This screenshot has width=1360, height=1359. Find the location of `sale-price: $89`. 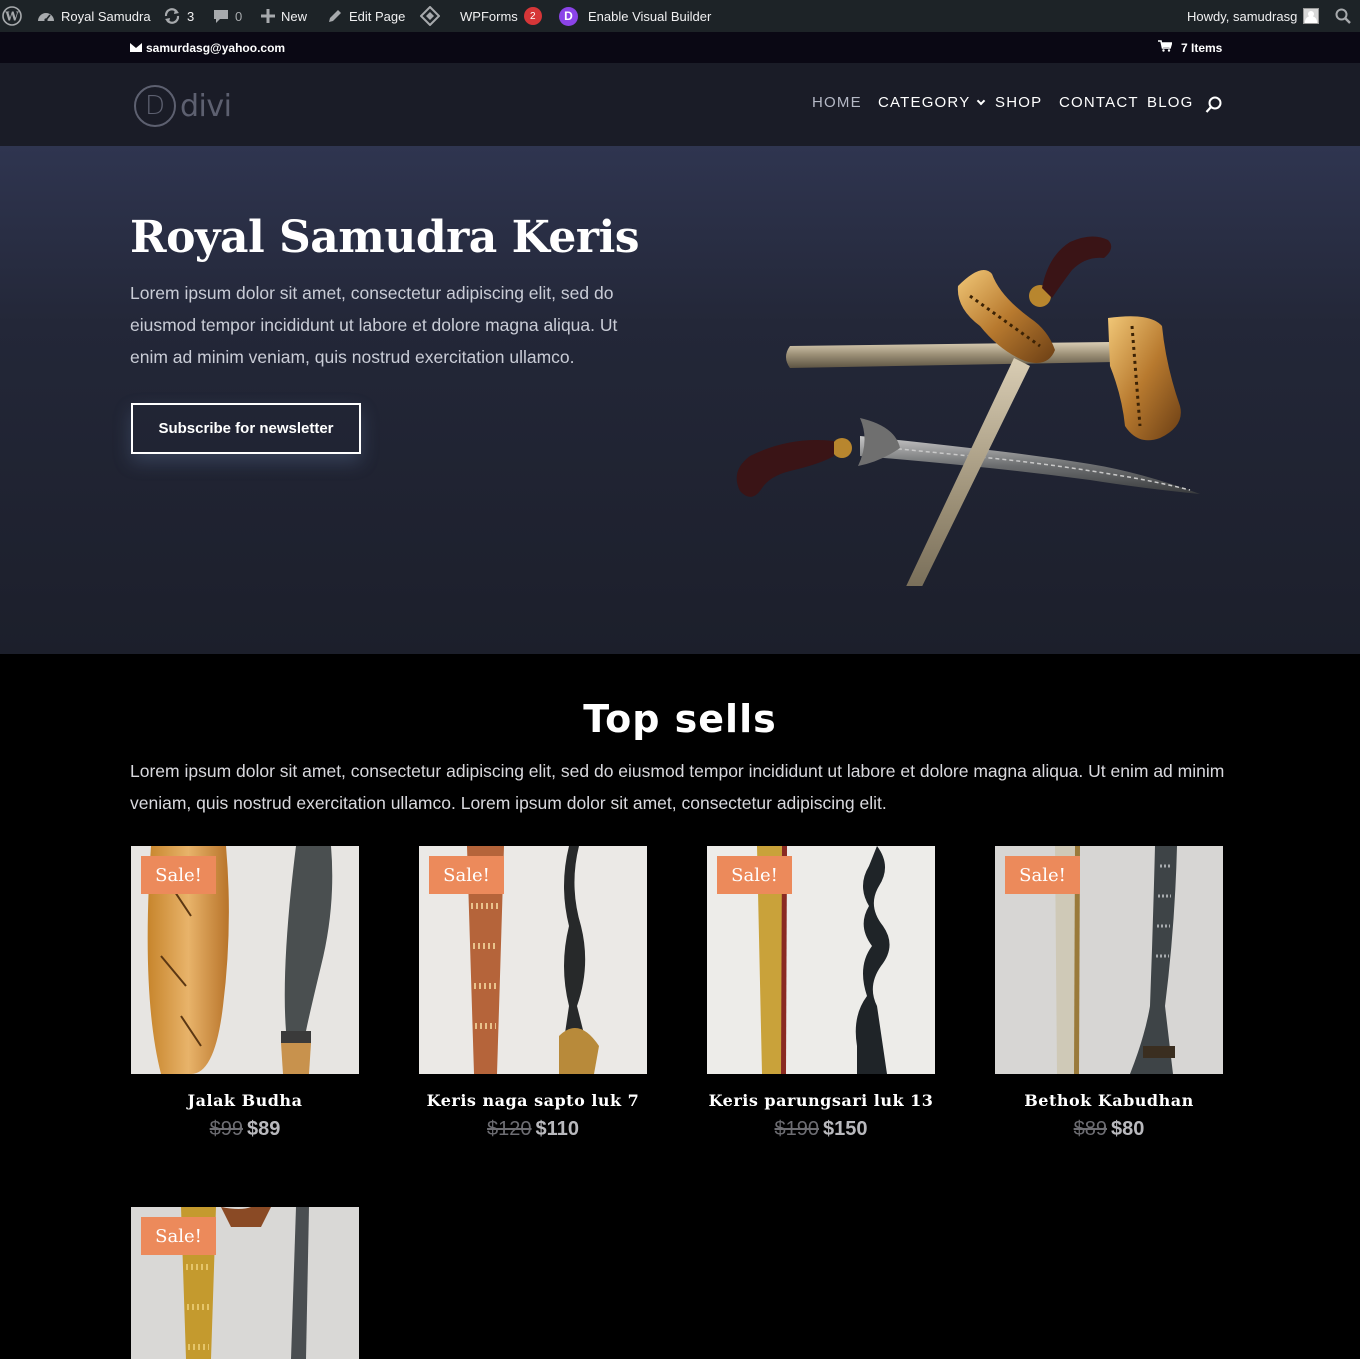

sale-price: $89 is located at coordinates (264, 1129).